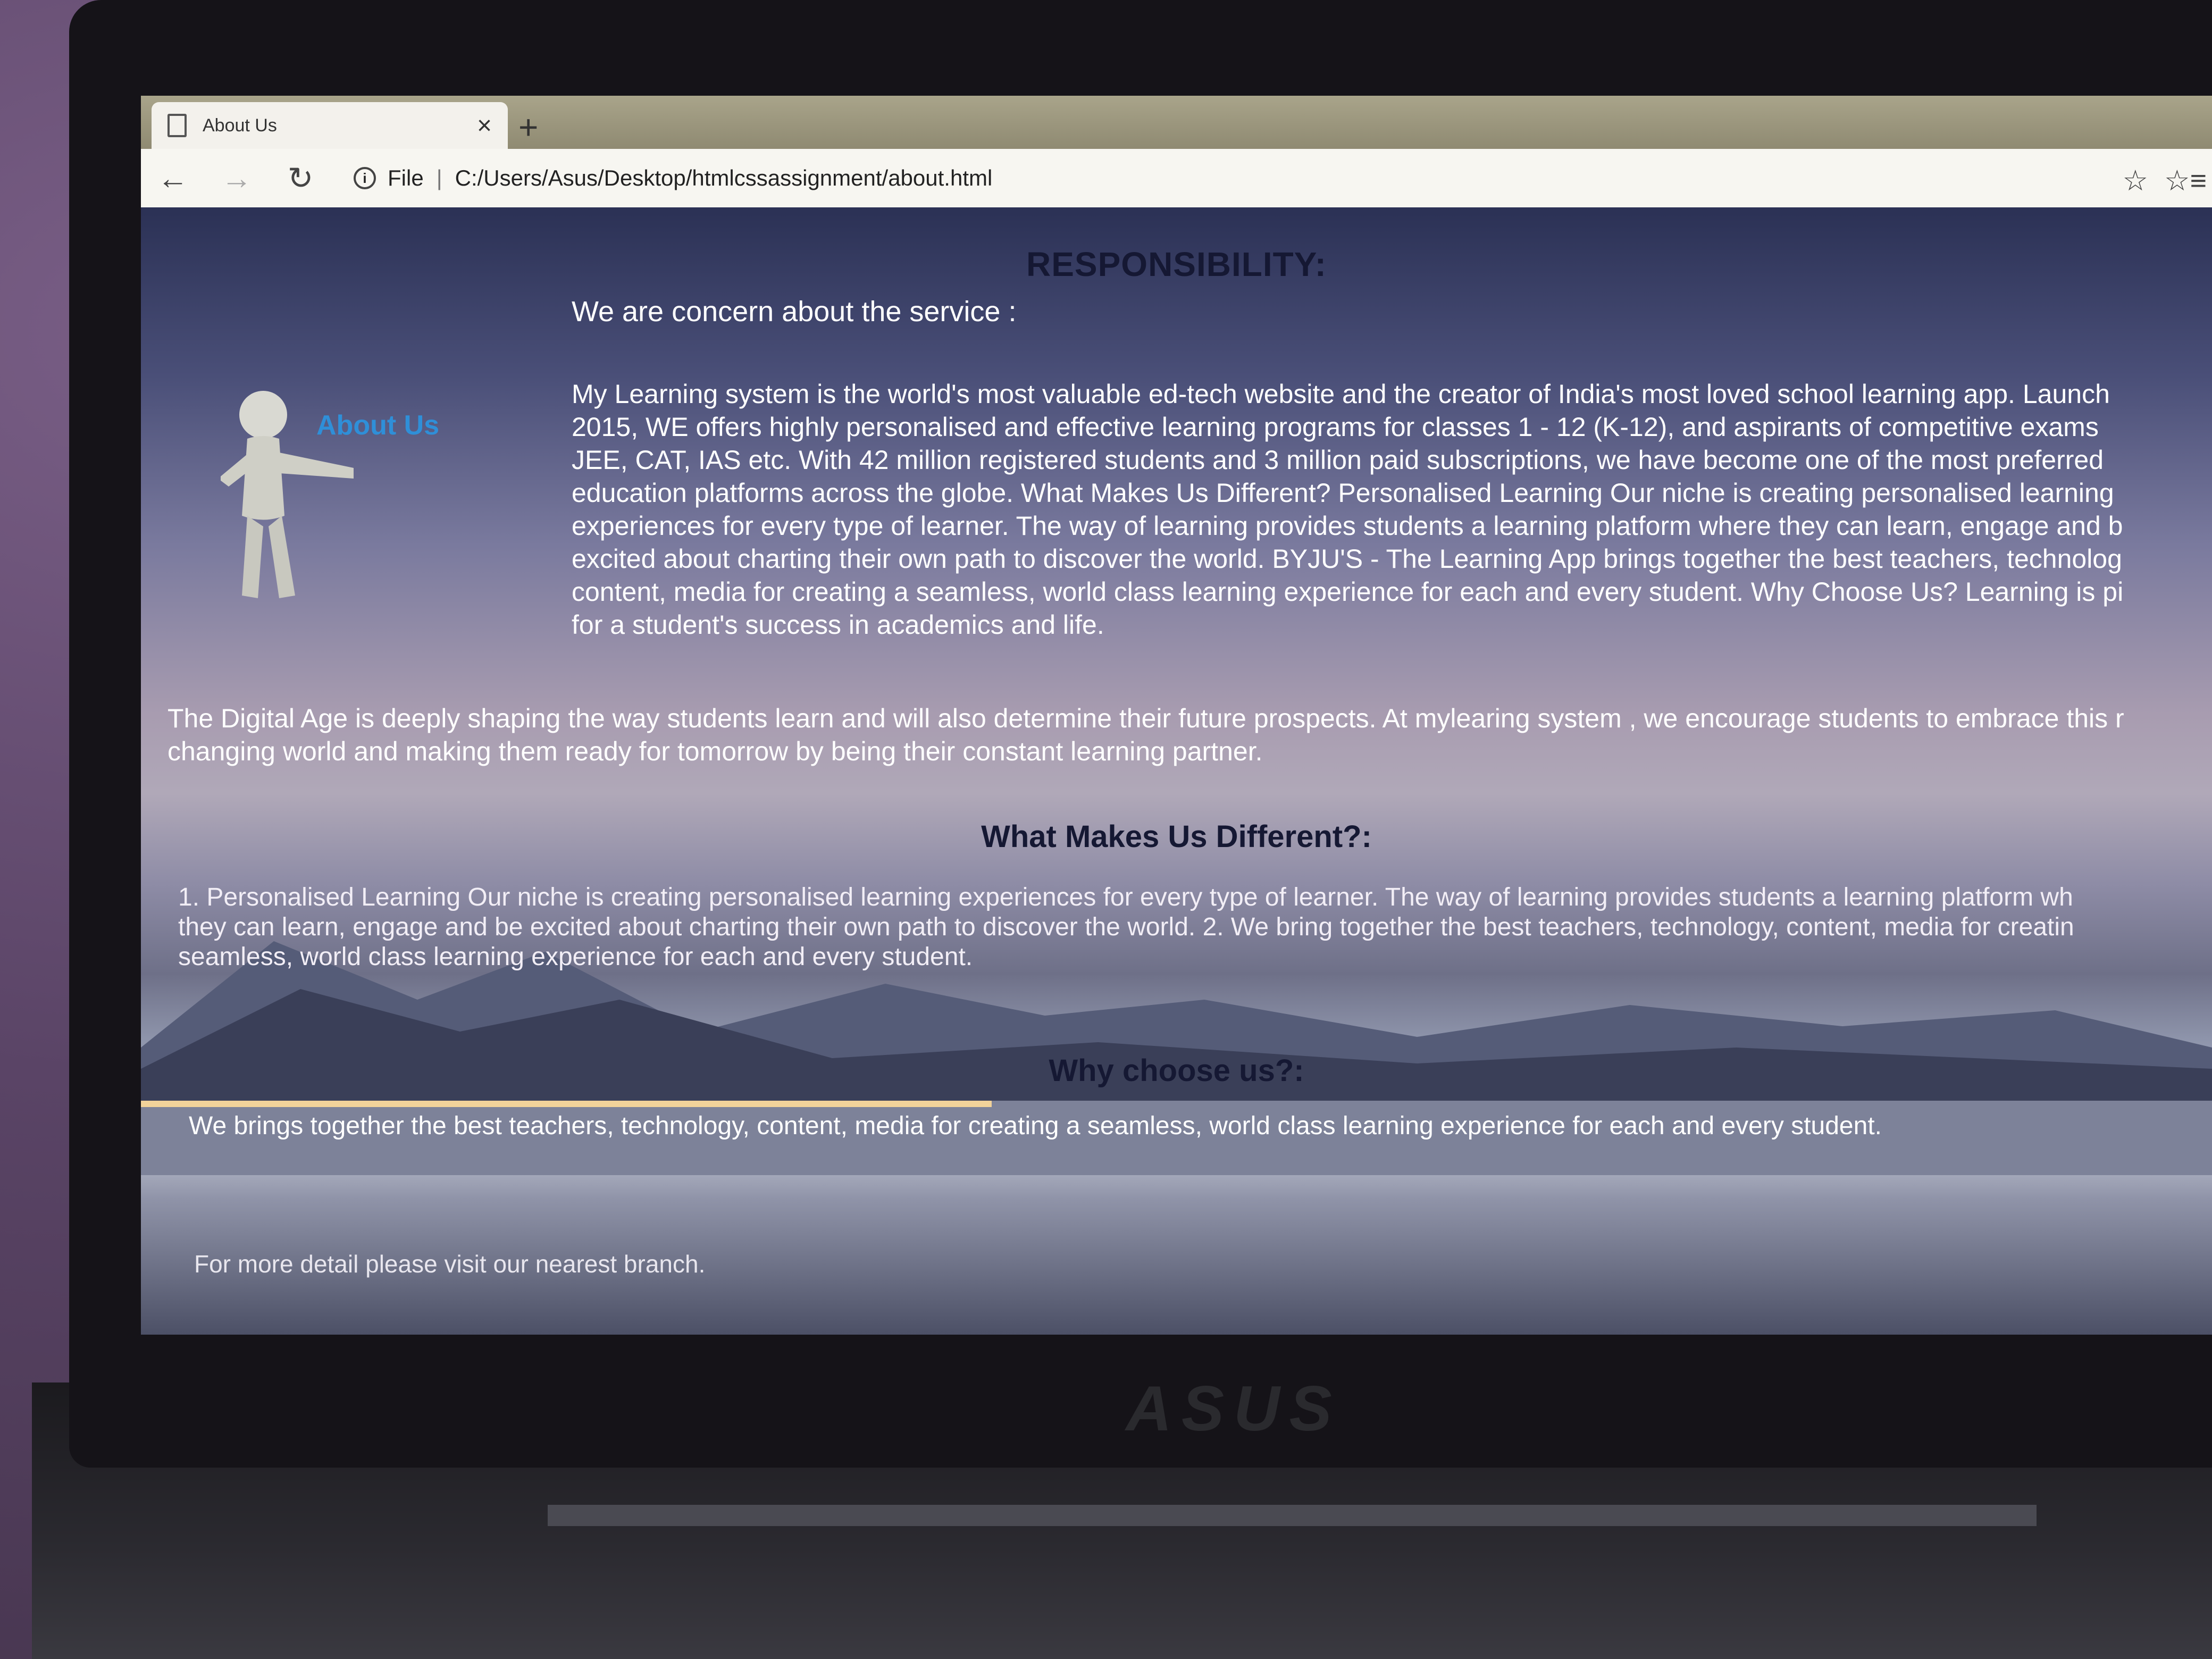 The height and width of the screenshot is (1659, 2212). Describe the element at coordinates (173, 178) in the screenshot. I see `back-button: ←` at that location.